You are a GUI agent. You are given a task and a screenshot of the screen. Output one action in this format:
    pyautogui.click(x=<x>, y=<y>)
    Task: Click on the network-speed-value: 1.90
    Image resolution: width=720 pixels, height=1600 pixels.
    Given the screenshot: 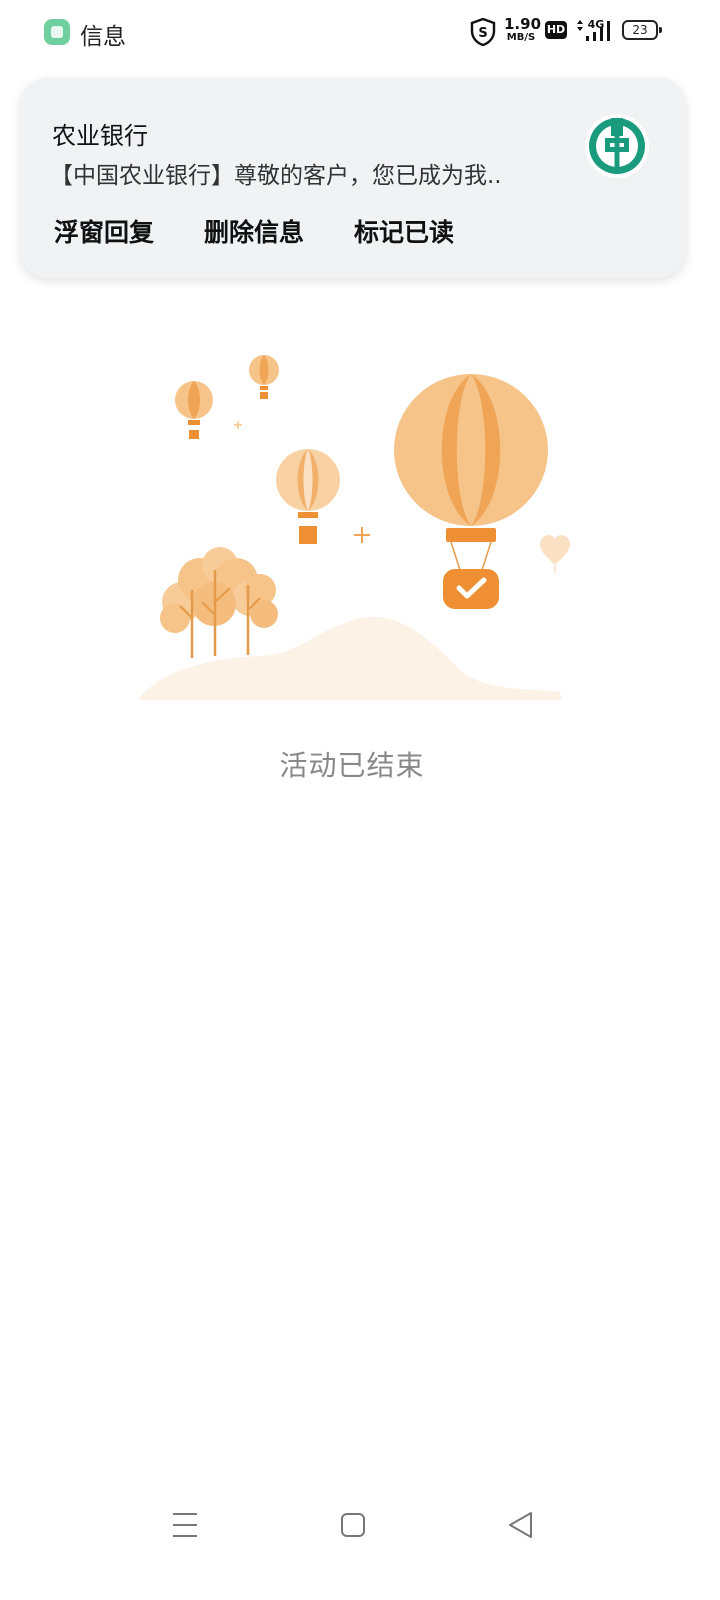 What is the action you would take?
    pyautogui.click(x=523, y=24)
    